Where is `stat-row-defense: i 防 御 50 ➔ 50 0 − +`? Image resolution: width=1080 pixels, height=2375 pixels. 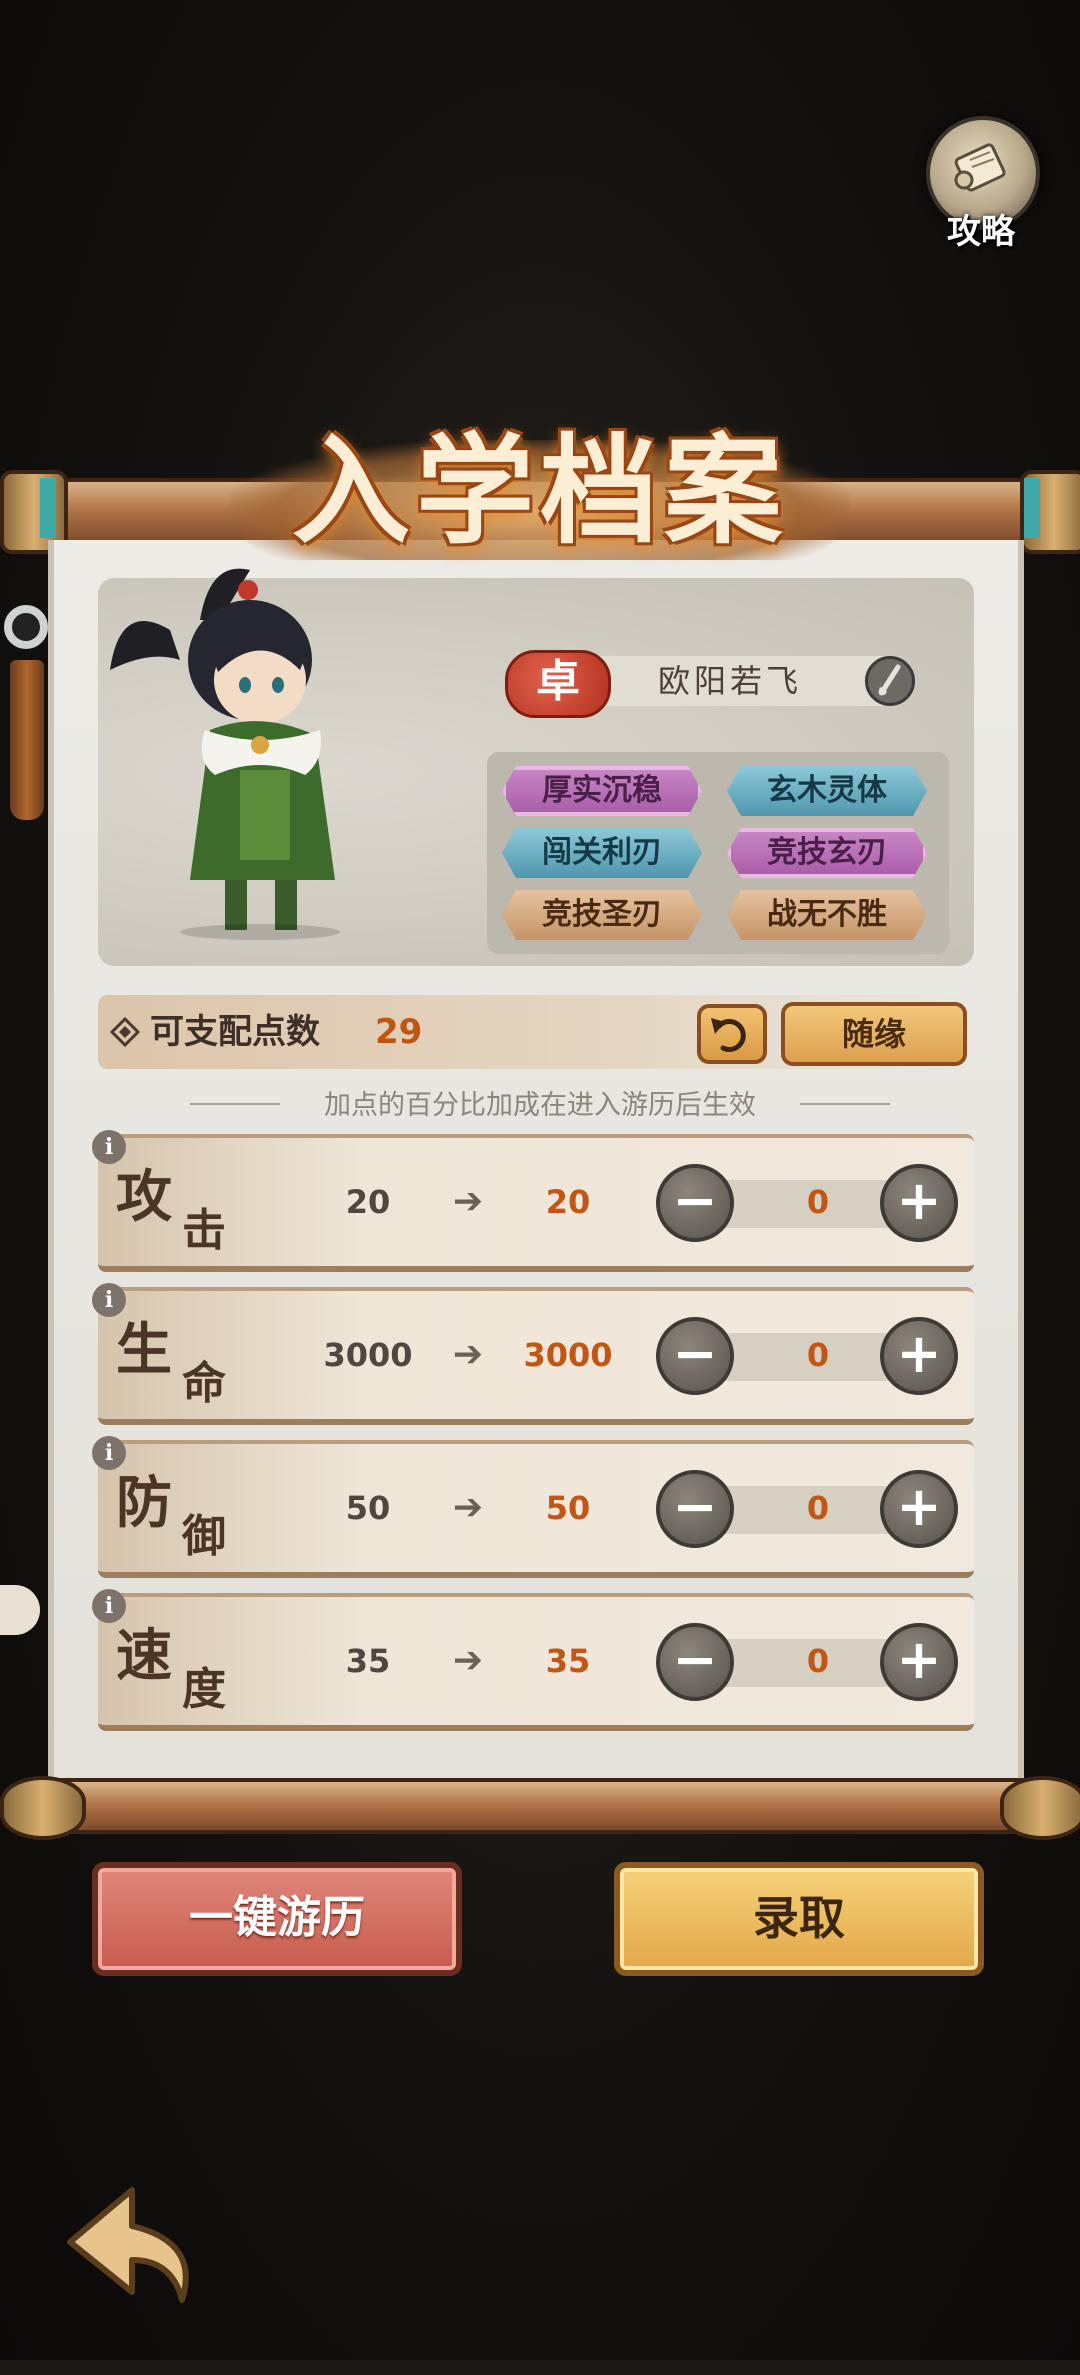
stat-row-defense: i 防 御 50 ➔ 50 0 − + is located at coordinates (533, 1507).